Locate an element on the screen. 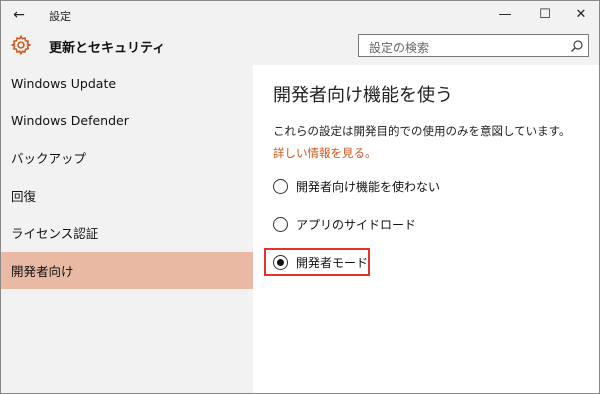 This screenshot has height=394, width=600. search-input: 設定の検索 is located at coordinates (473, 45).